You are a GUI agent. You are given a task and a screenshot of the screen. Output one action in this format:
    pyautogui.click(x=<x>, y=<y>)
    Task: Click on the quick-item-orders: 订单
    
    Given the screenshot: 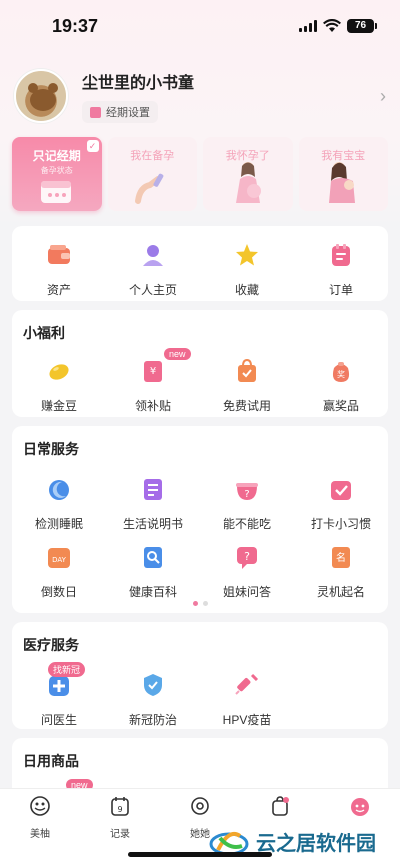 What is the action you would take?
    pyautogui.click(x=341, y=270)
    